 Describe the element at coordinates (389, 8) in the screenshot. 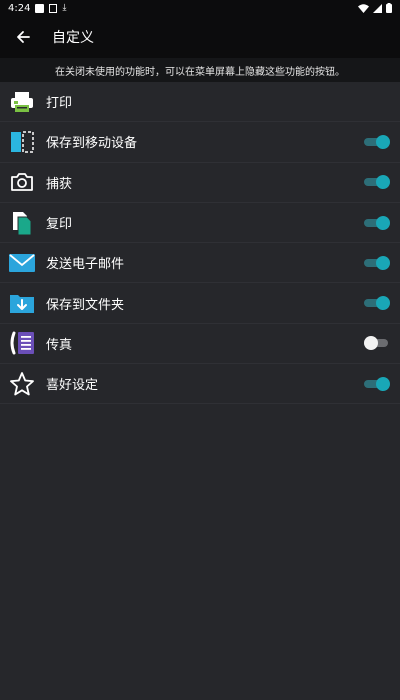

I see `battery-icon` at that location.